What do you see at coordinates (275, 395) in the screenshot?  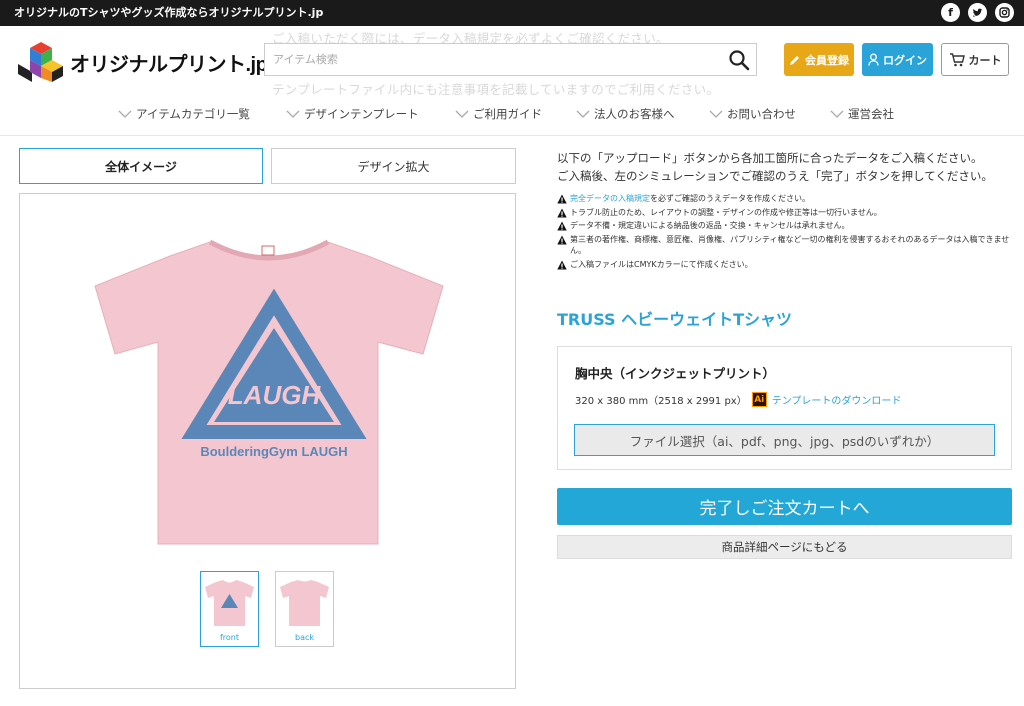 I see `print-logo-text: LAUGH` at bounding box center [275, 395].